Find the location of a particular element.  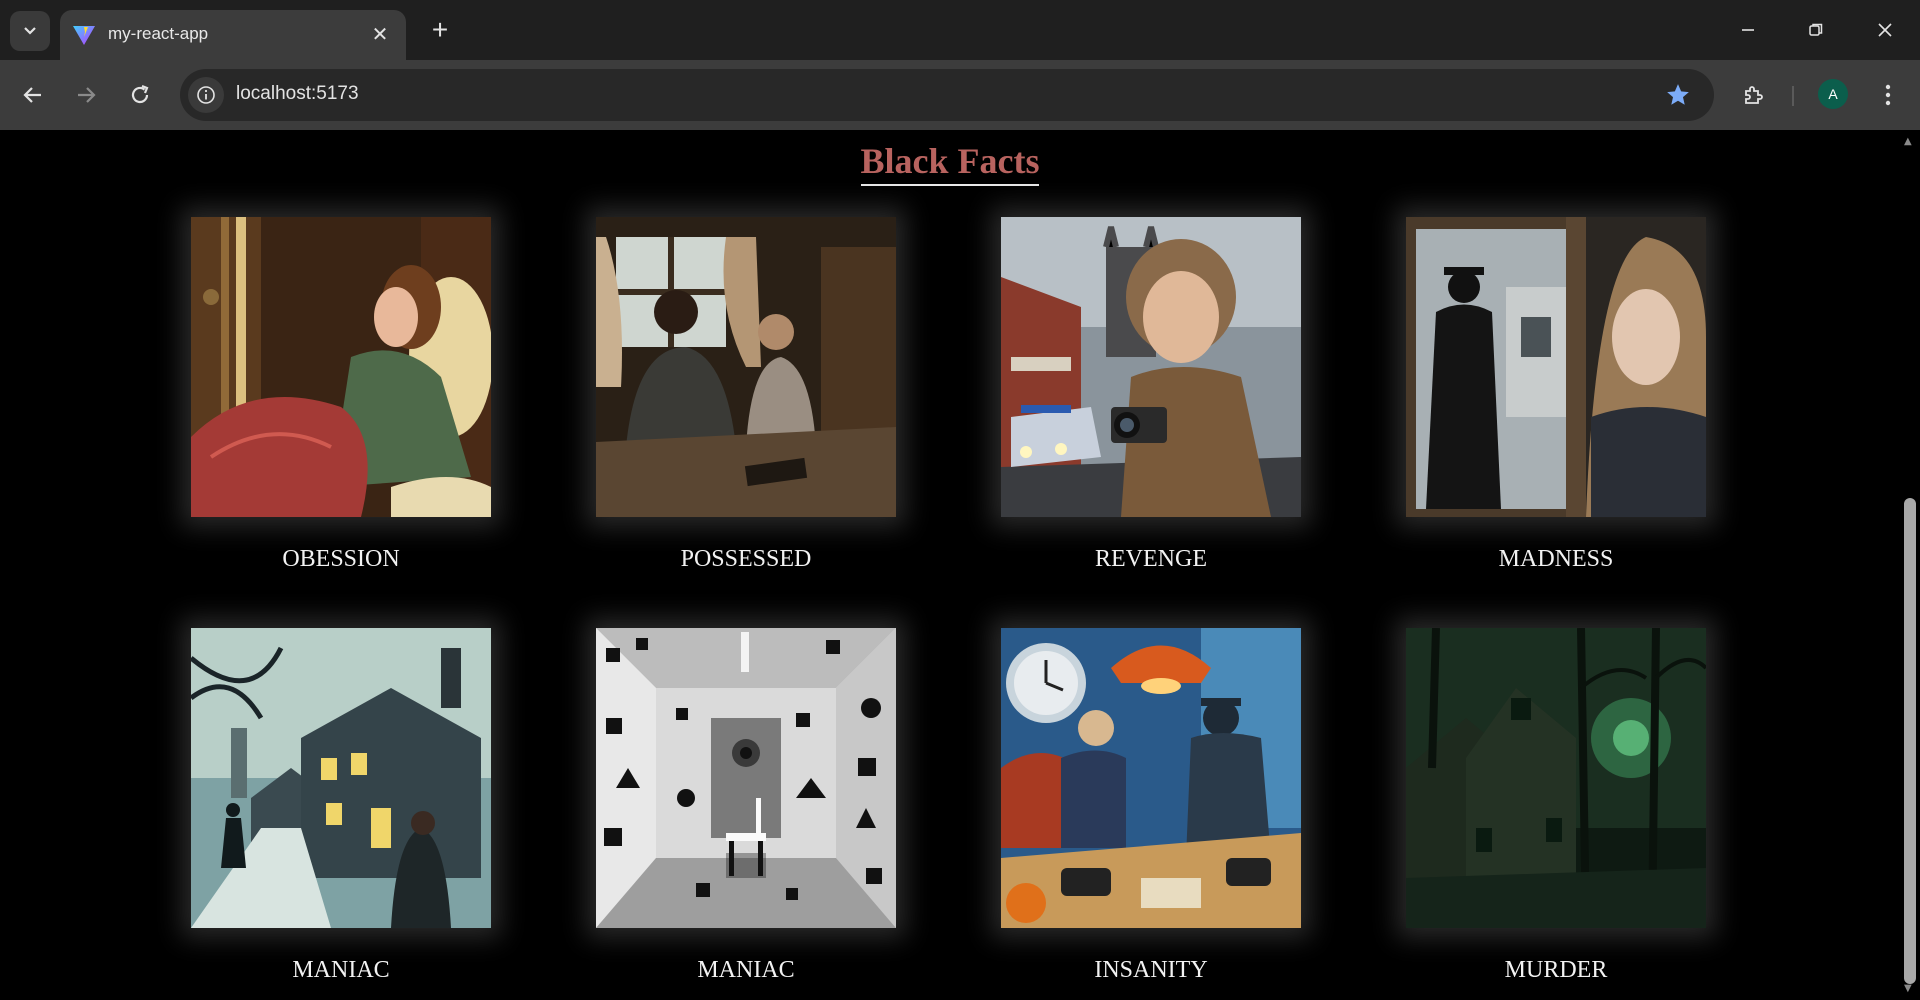

page-title-text: Black Facts is located at coordinates (950, 163).